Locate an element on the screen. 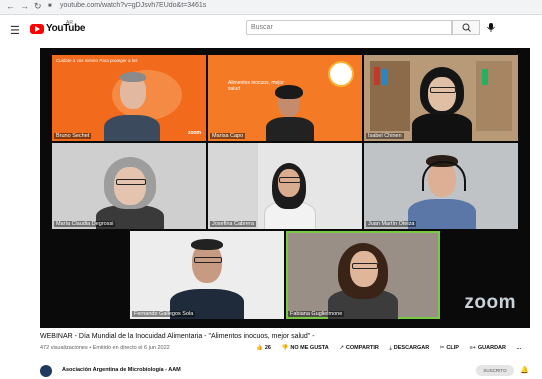 This screenshot has height=379, width=542. participant-tile: Isabel Chinen is located at coordinates (441, 98).